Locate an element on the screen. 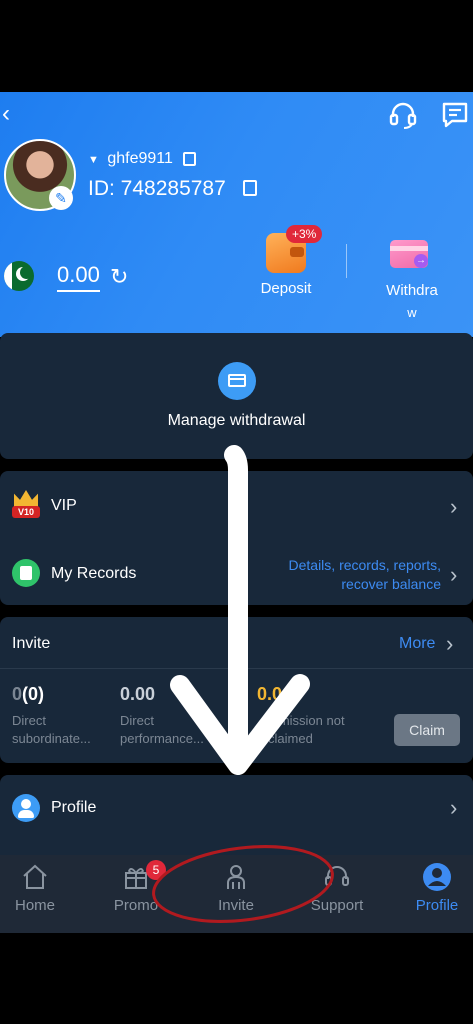  circle-annotation-icon is located at coordinates (243, 884).